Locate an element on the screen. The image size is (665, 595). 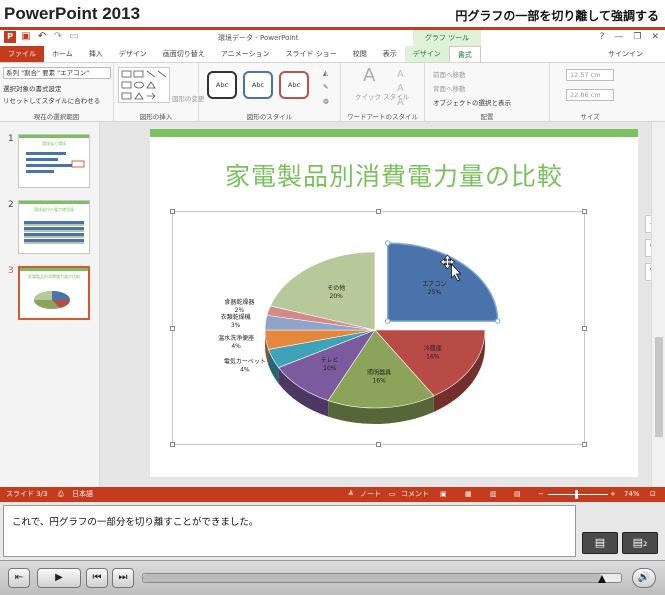
lesson-banner: PowerPoint 2013 円グラフの一部を切り離して強調する is located at coordinates (332, 15).